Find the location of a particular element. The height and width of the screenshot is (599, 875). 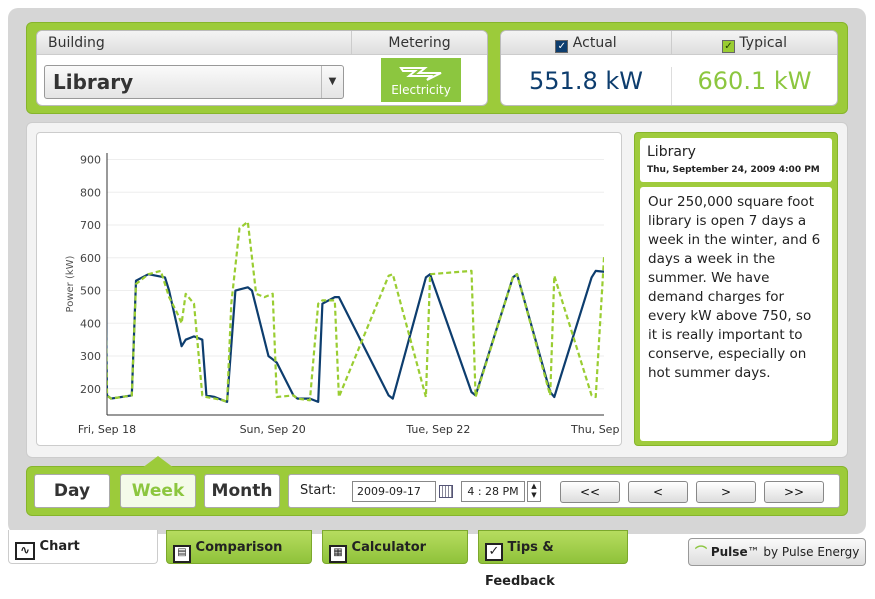

week-pointer is located at coordinates (158, 462).